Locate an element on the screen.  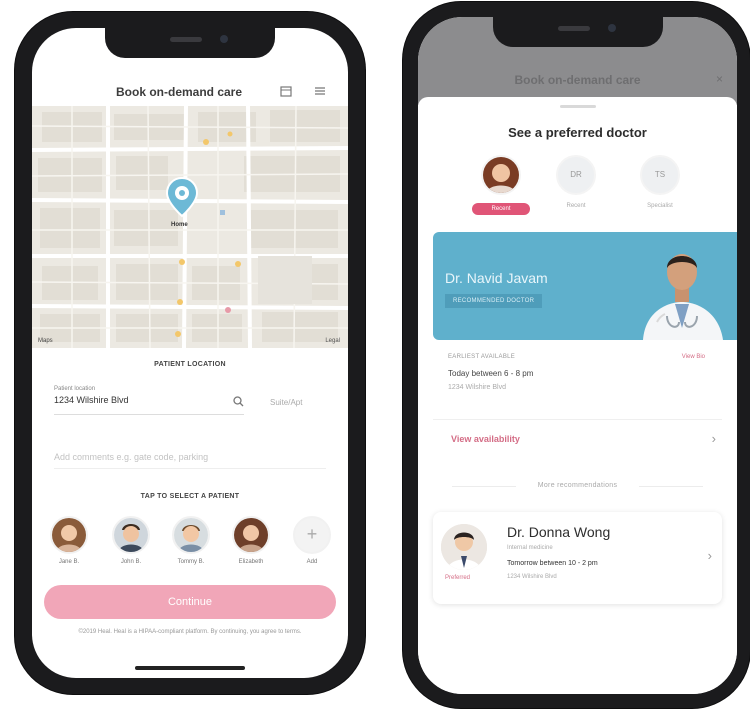
sheet-title: See a preferred doctor is located at coordinates (577, 132).